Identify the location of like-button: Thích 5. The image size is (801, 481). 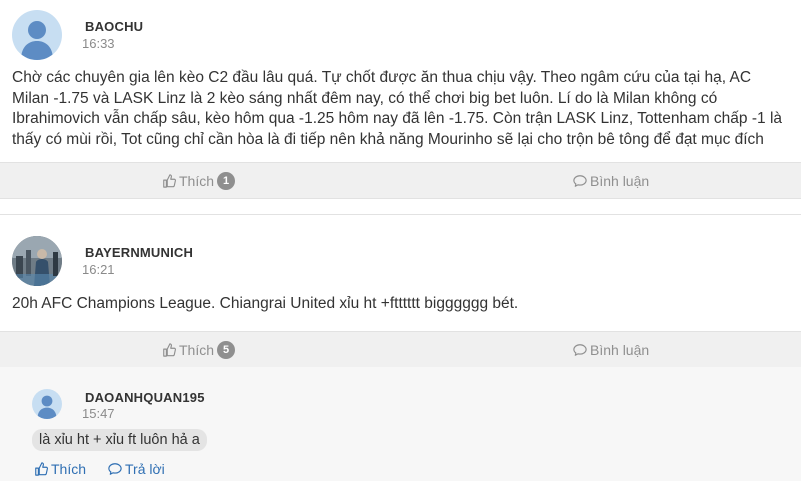
(199, 349).